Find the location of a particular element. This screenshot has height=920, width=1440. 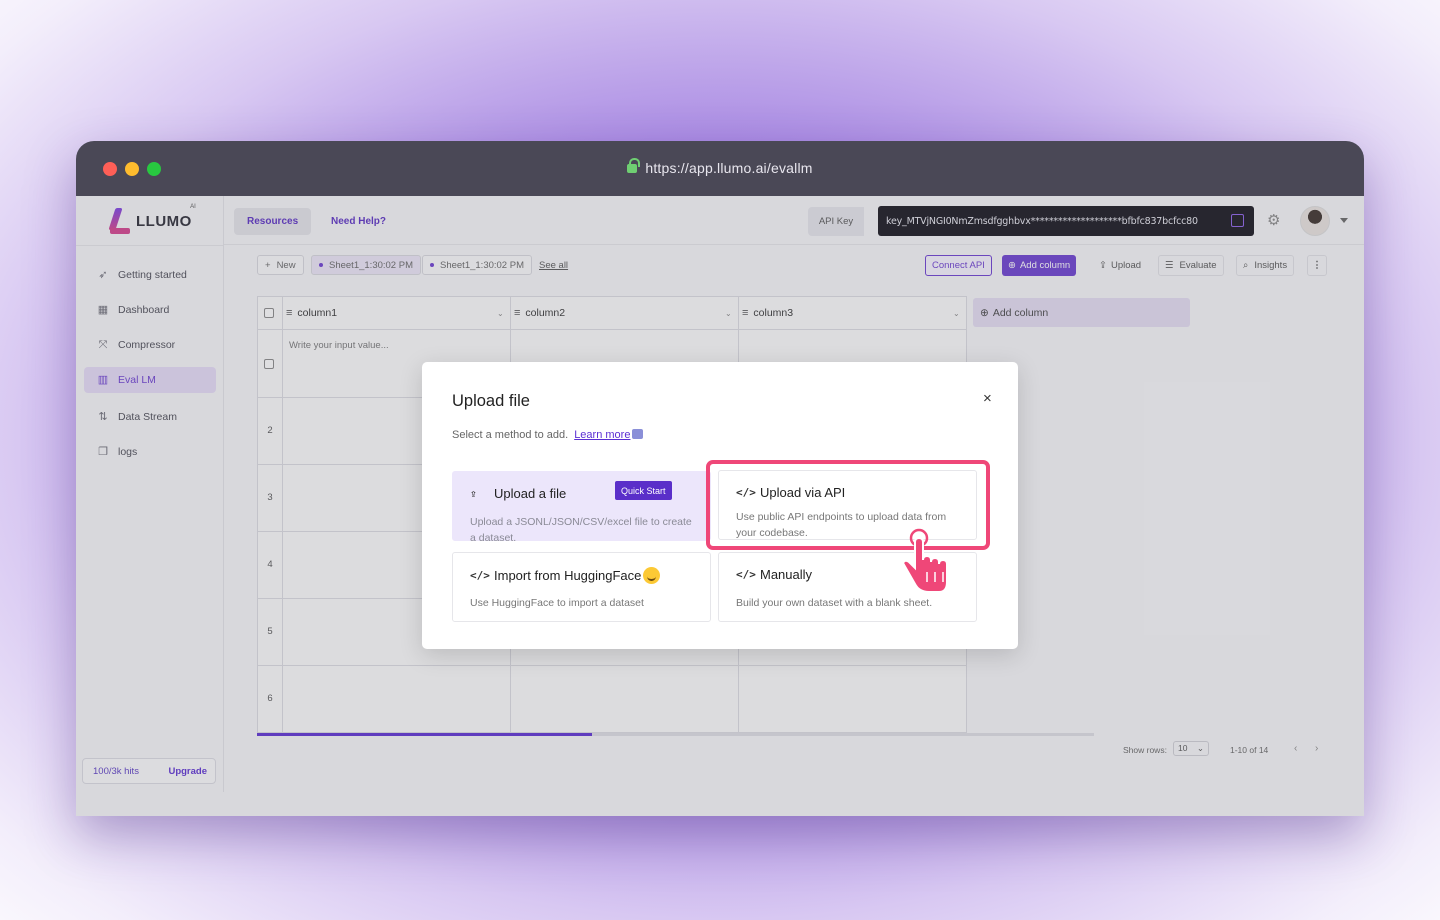

address-bar: https://app.llumo.ai/evallm is located at coordinates (720, 167).